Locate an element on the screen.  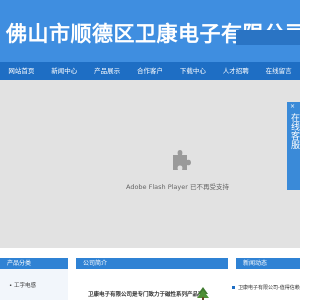
nav-item-downloads: 下载中心 is located at coordinates (192, 71).